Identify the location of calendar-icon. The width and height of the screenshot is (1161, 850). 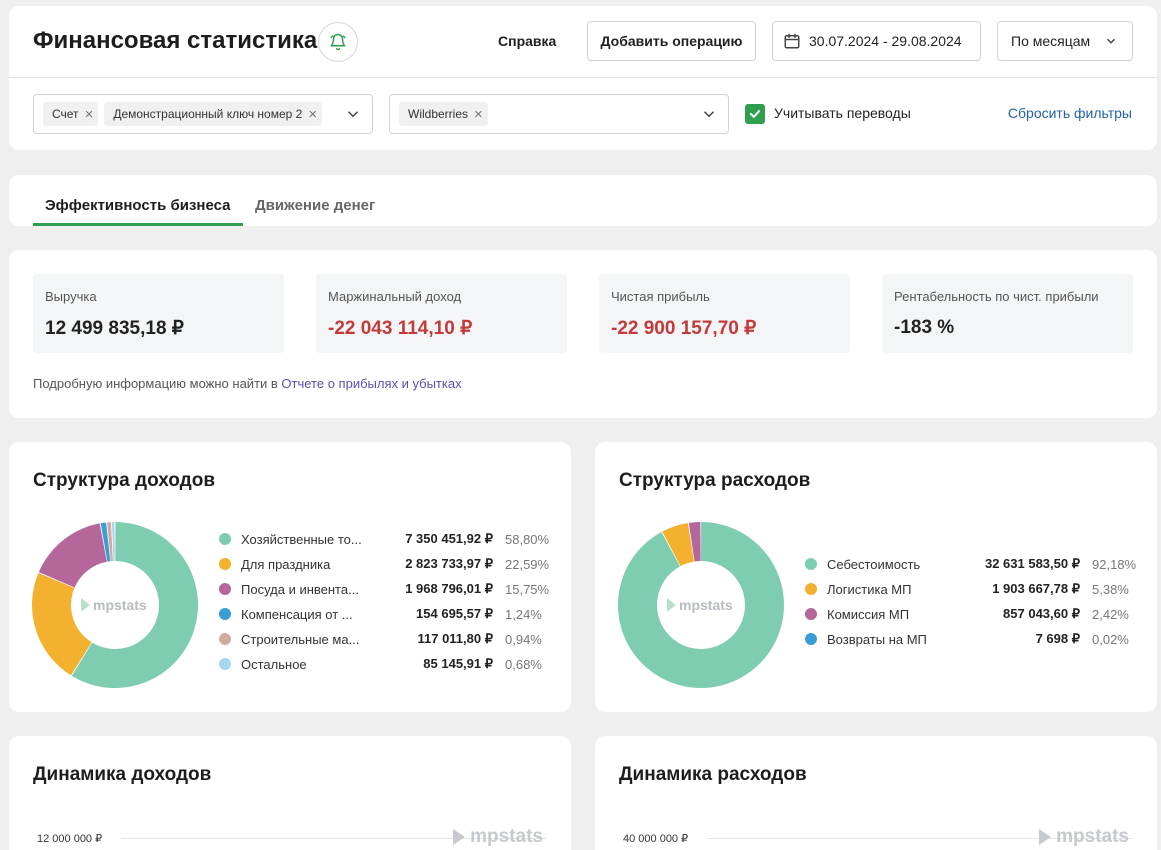
(792, 41).